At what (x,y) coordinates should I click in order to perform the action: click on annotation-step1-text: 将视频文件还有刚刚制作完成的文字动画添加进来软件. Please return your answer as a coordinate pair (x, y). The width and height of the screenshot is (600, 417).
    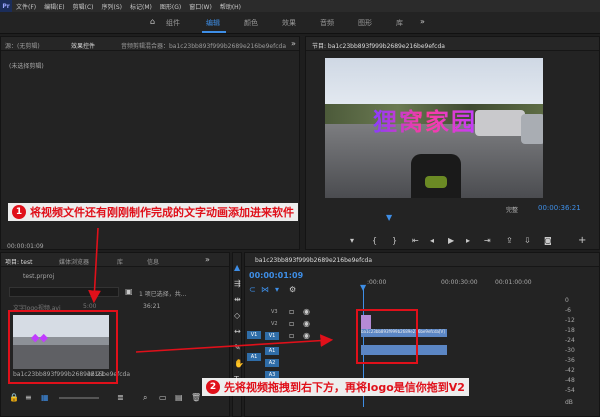
    Looking at the image, I should click on (162, 212).